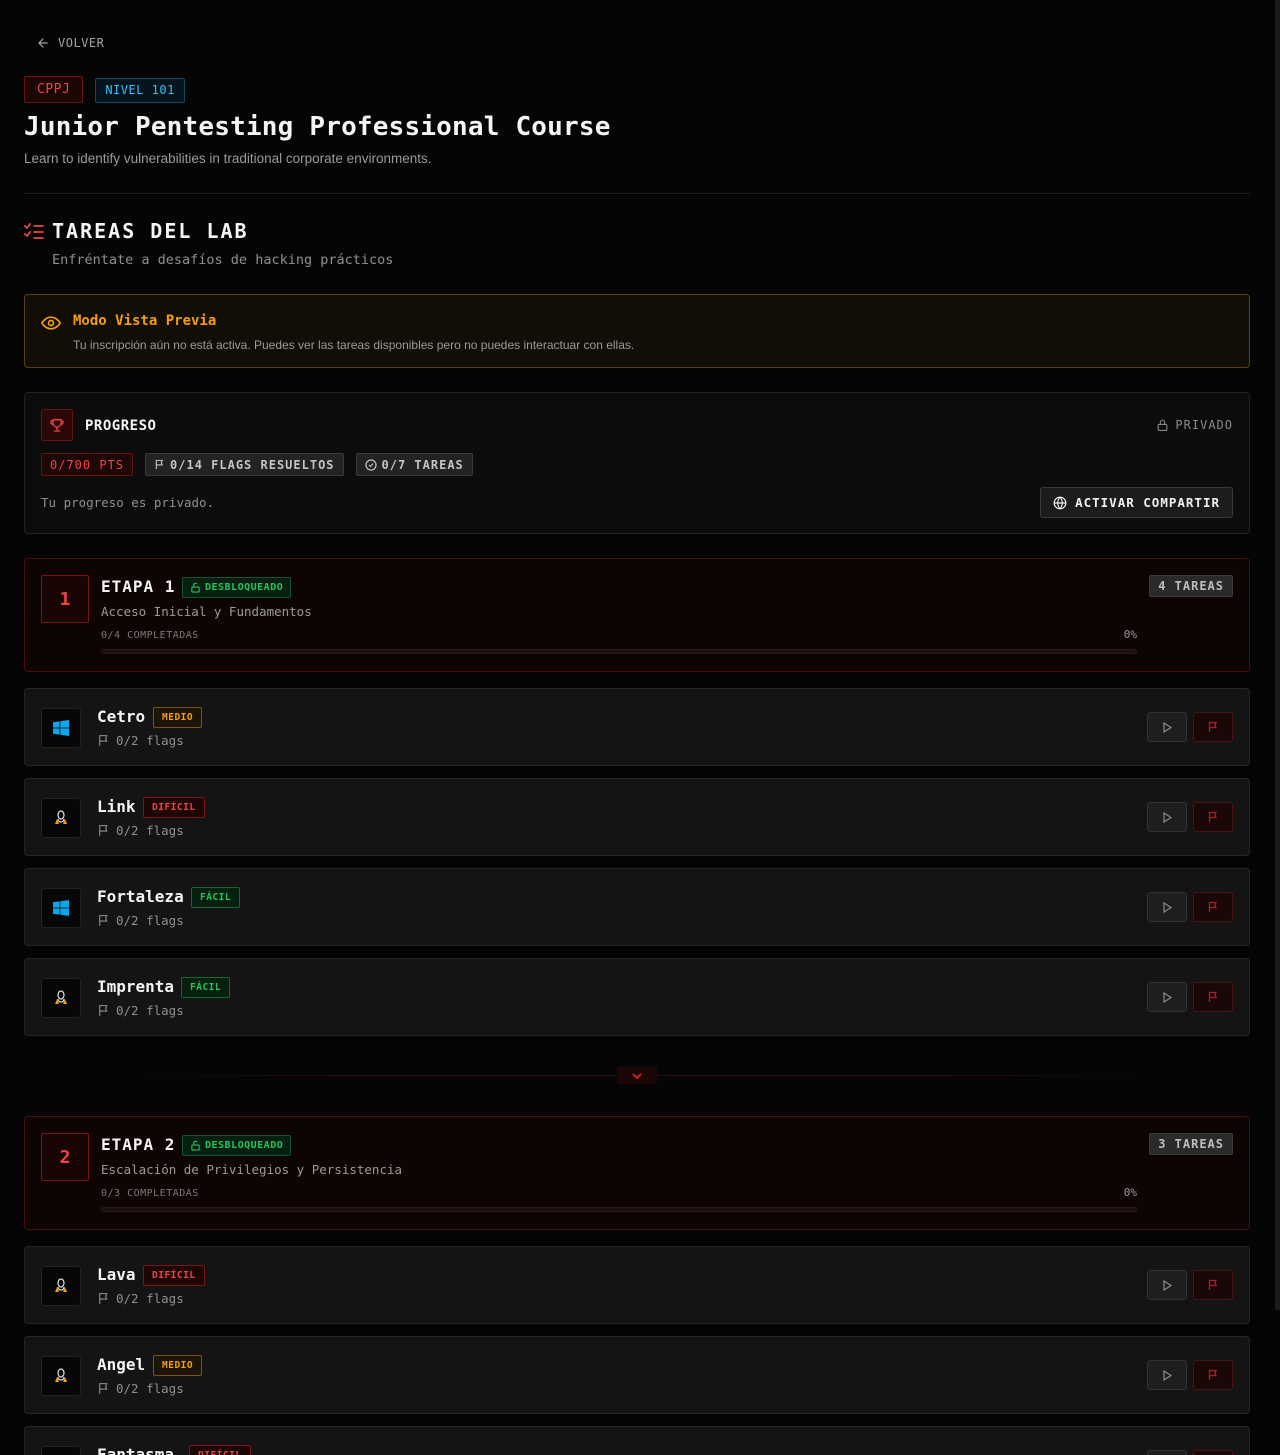  I want to click on stage-number: 1, so click(65, 599).